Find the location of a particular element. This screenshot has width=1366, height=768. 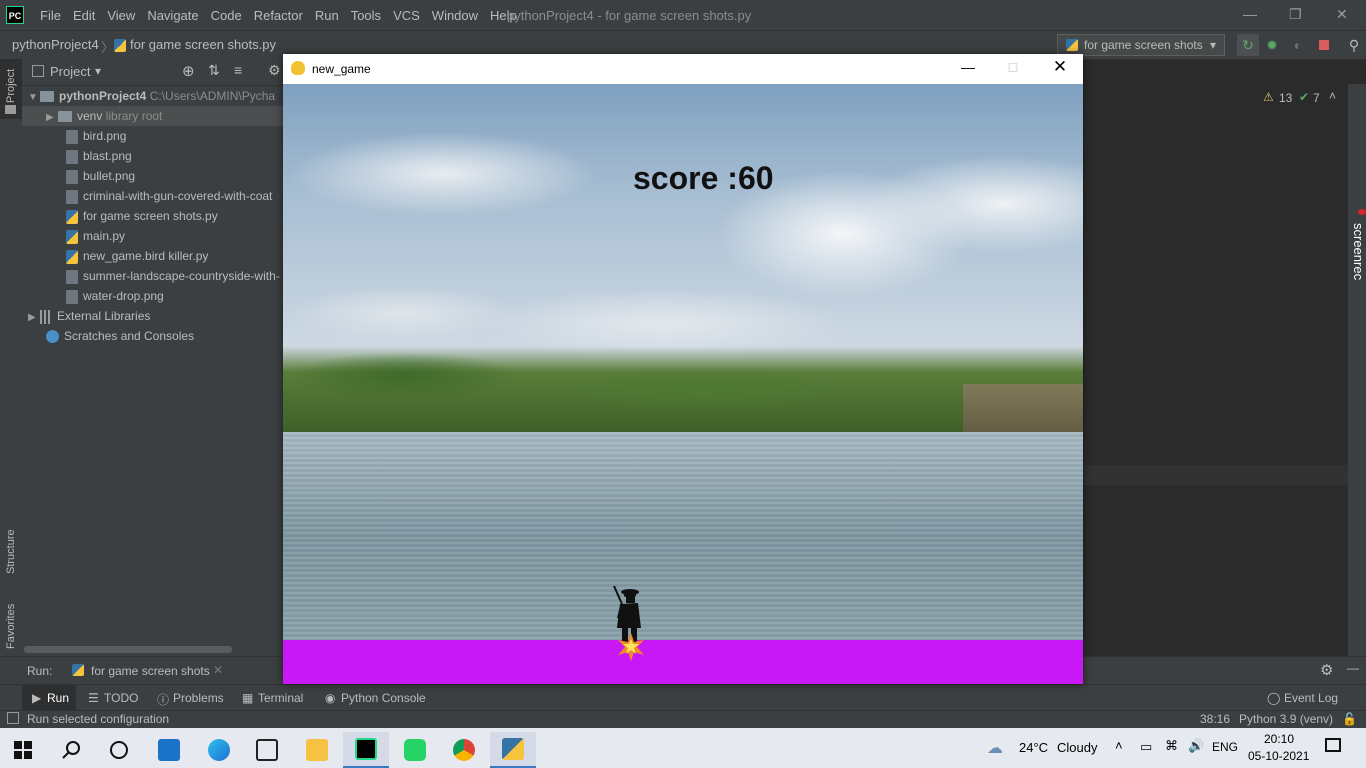

menu-edit: Edit is located at coordinates (84, 15).